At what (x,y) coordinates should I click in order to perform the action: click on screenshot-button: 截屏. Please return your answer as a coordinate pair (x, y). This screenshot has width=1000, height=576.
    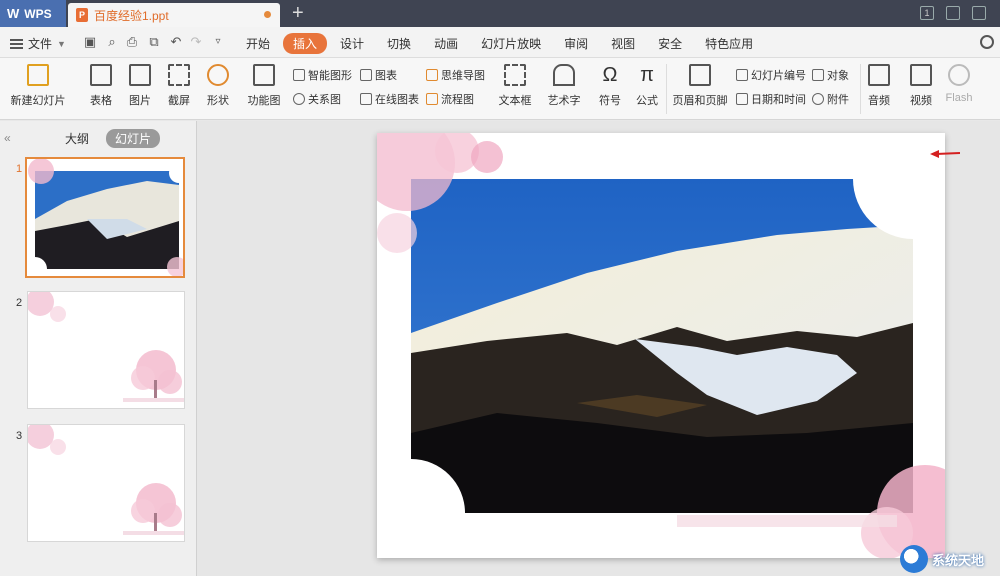
    Looking at the image, I should click on (179, 86).